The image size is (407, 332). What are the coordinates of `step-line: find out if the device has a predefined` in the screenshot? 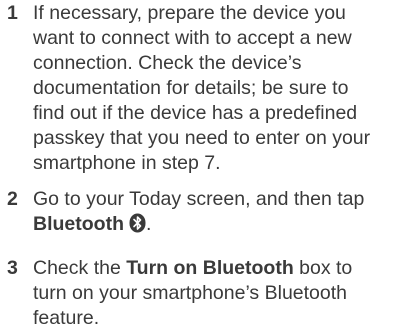 It's located at (195, 113).